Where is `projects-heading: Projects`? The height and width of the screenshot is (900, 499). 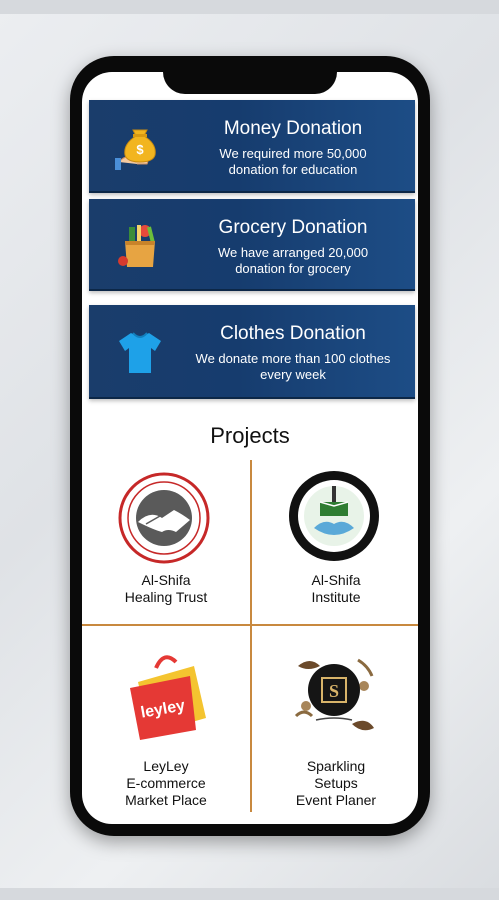
projects-heading: Projects is located at coordinates (250, 435).